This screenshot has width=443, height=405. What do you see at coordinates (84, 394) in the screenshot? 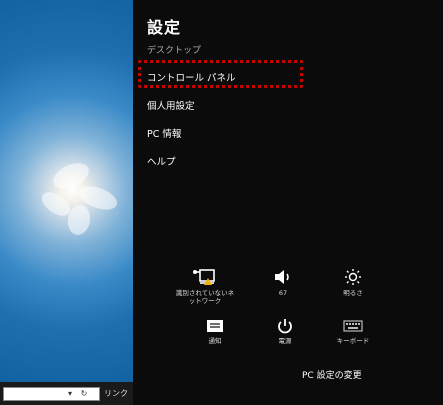
I see `refresh-icon: ↻` at bounding box center [84, 394].